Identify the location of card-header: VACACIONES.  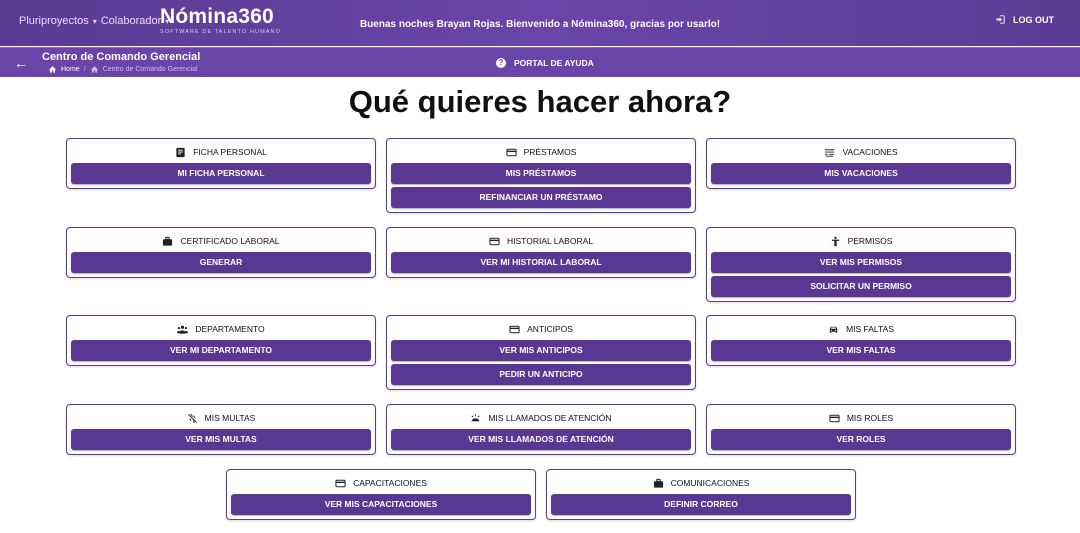
(861, 152).